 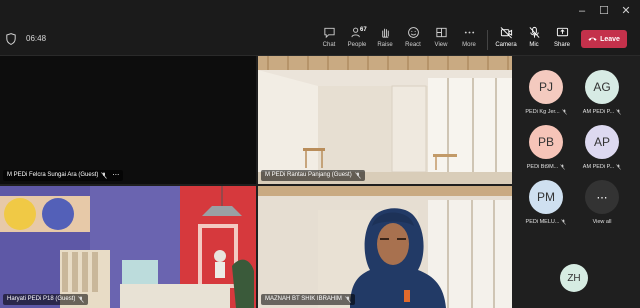 I want to click on participant-label: M PEDi Rantau Panjang (Guest), so click(x=313, y=175).